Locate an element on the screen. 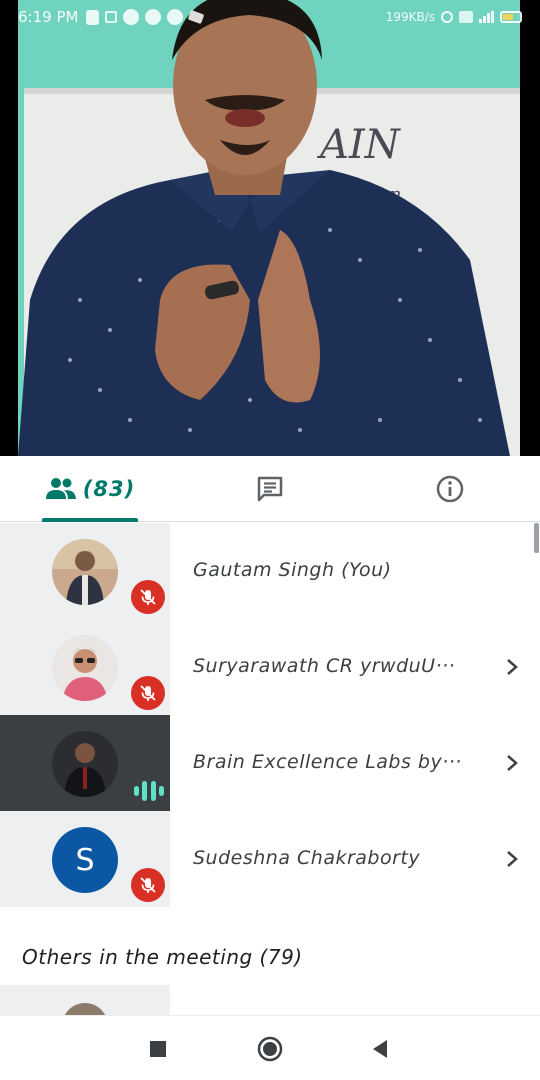 The width and height of the screenshot is (540, 1080). network-speed: 199KB/s is located at coordinates (410, 17).